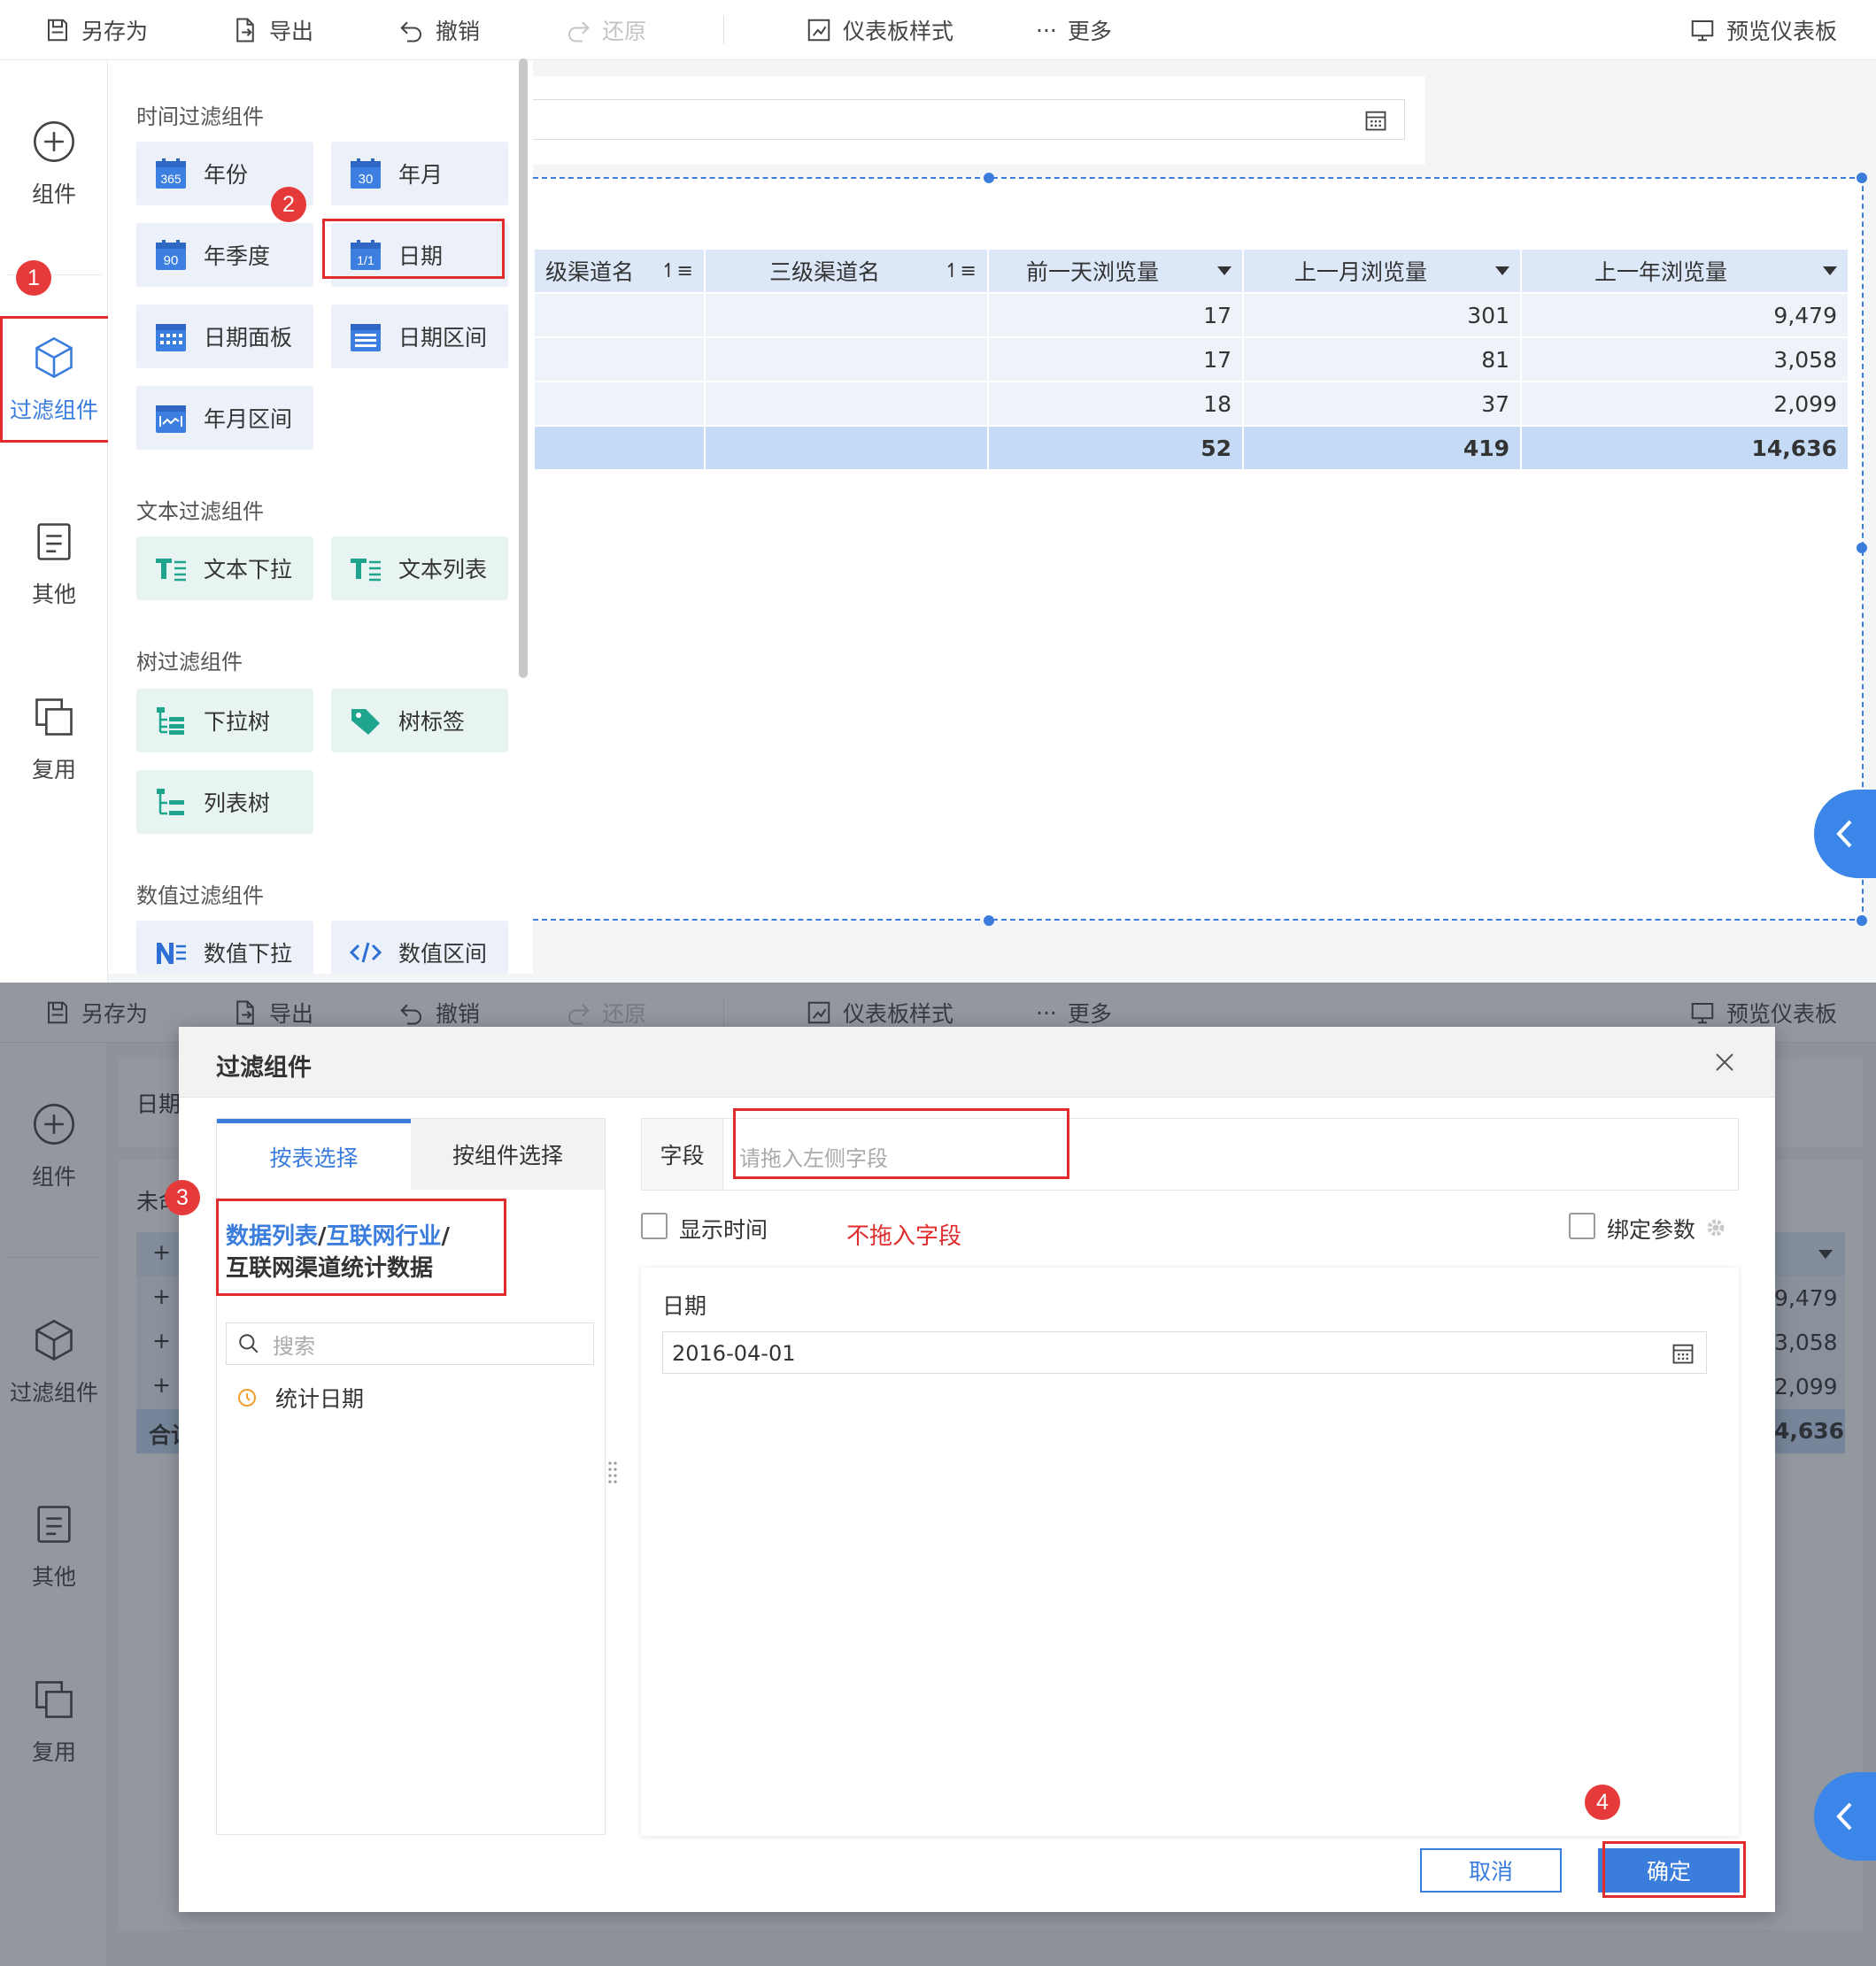 This screenshot has height=1966, width=1876. Describe the element at coordinates (54, 739) in the screenshot. I see `sidebar-item-reuse: 复用` at that location.